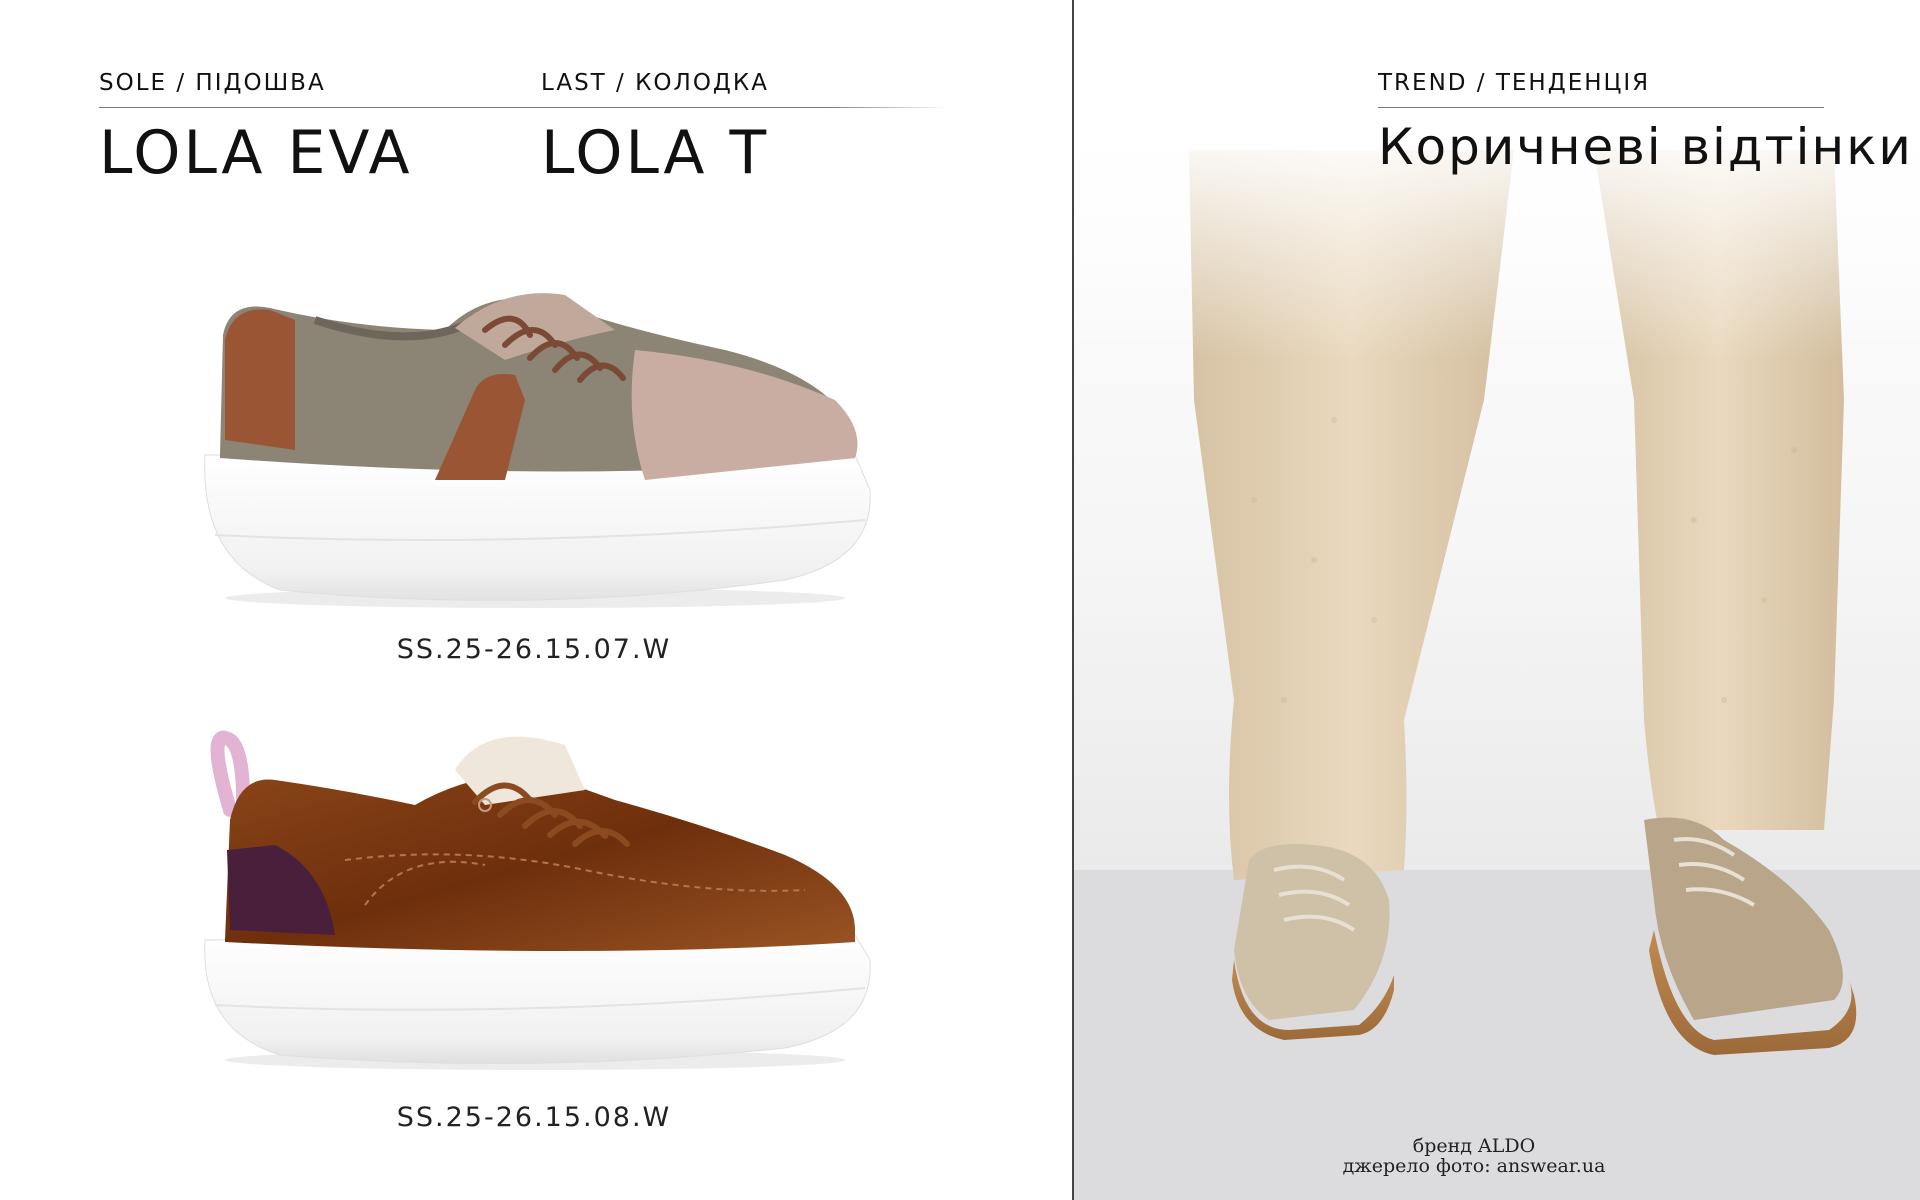 This screenshot has height=1200, width=1920. I want to click on sole-value: LOLA EVA, so click(256, 153).